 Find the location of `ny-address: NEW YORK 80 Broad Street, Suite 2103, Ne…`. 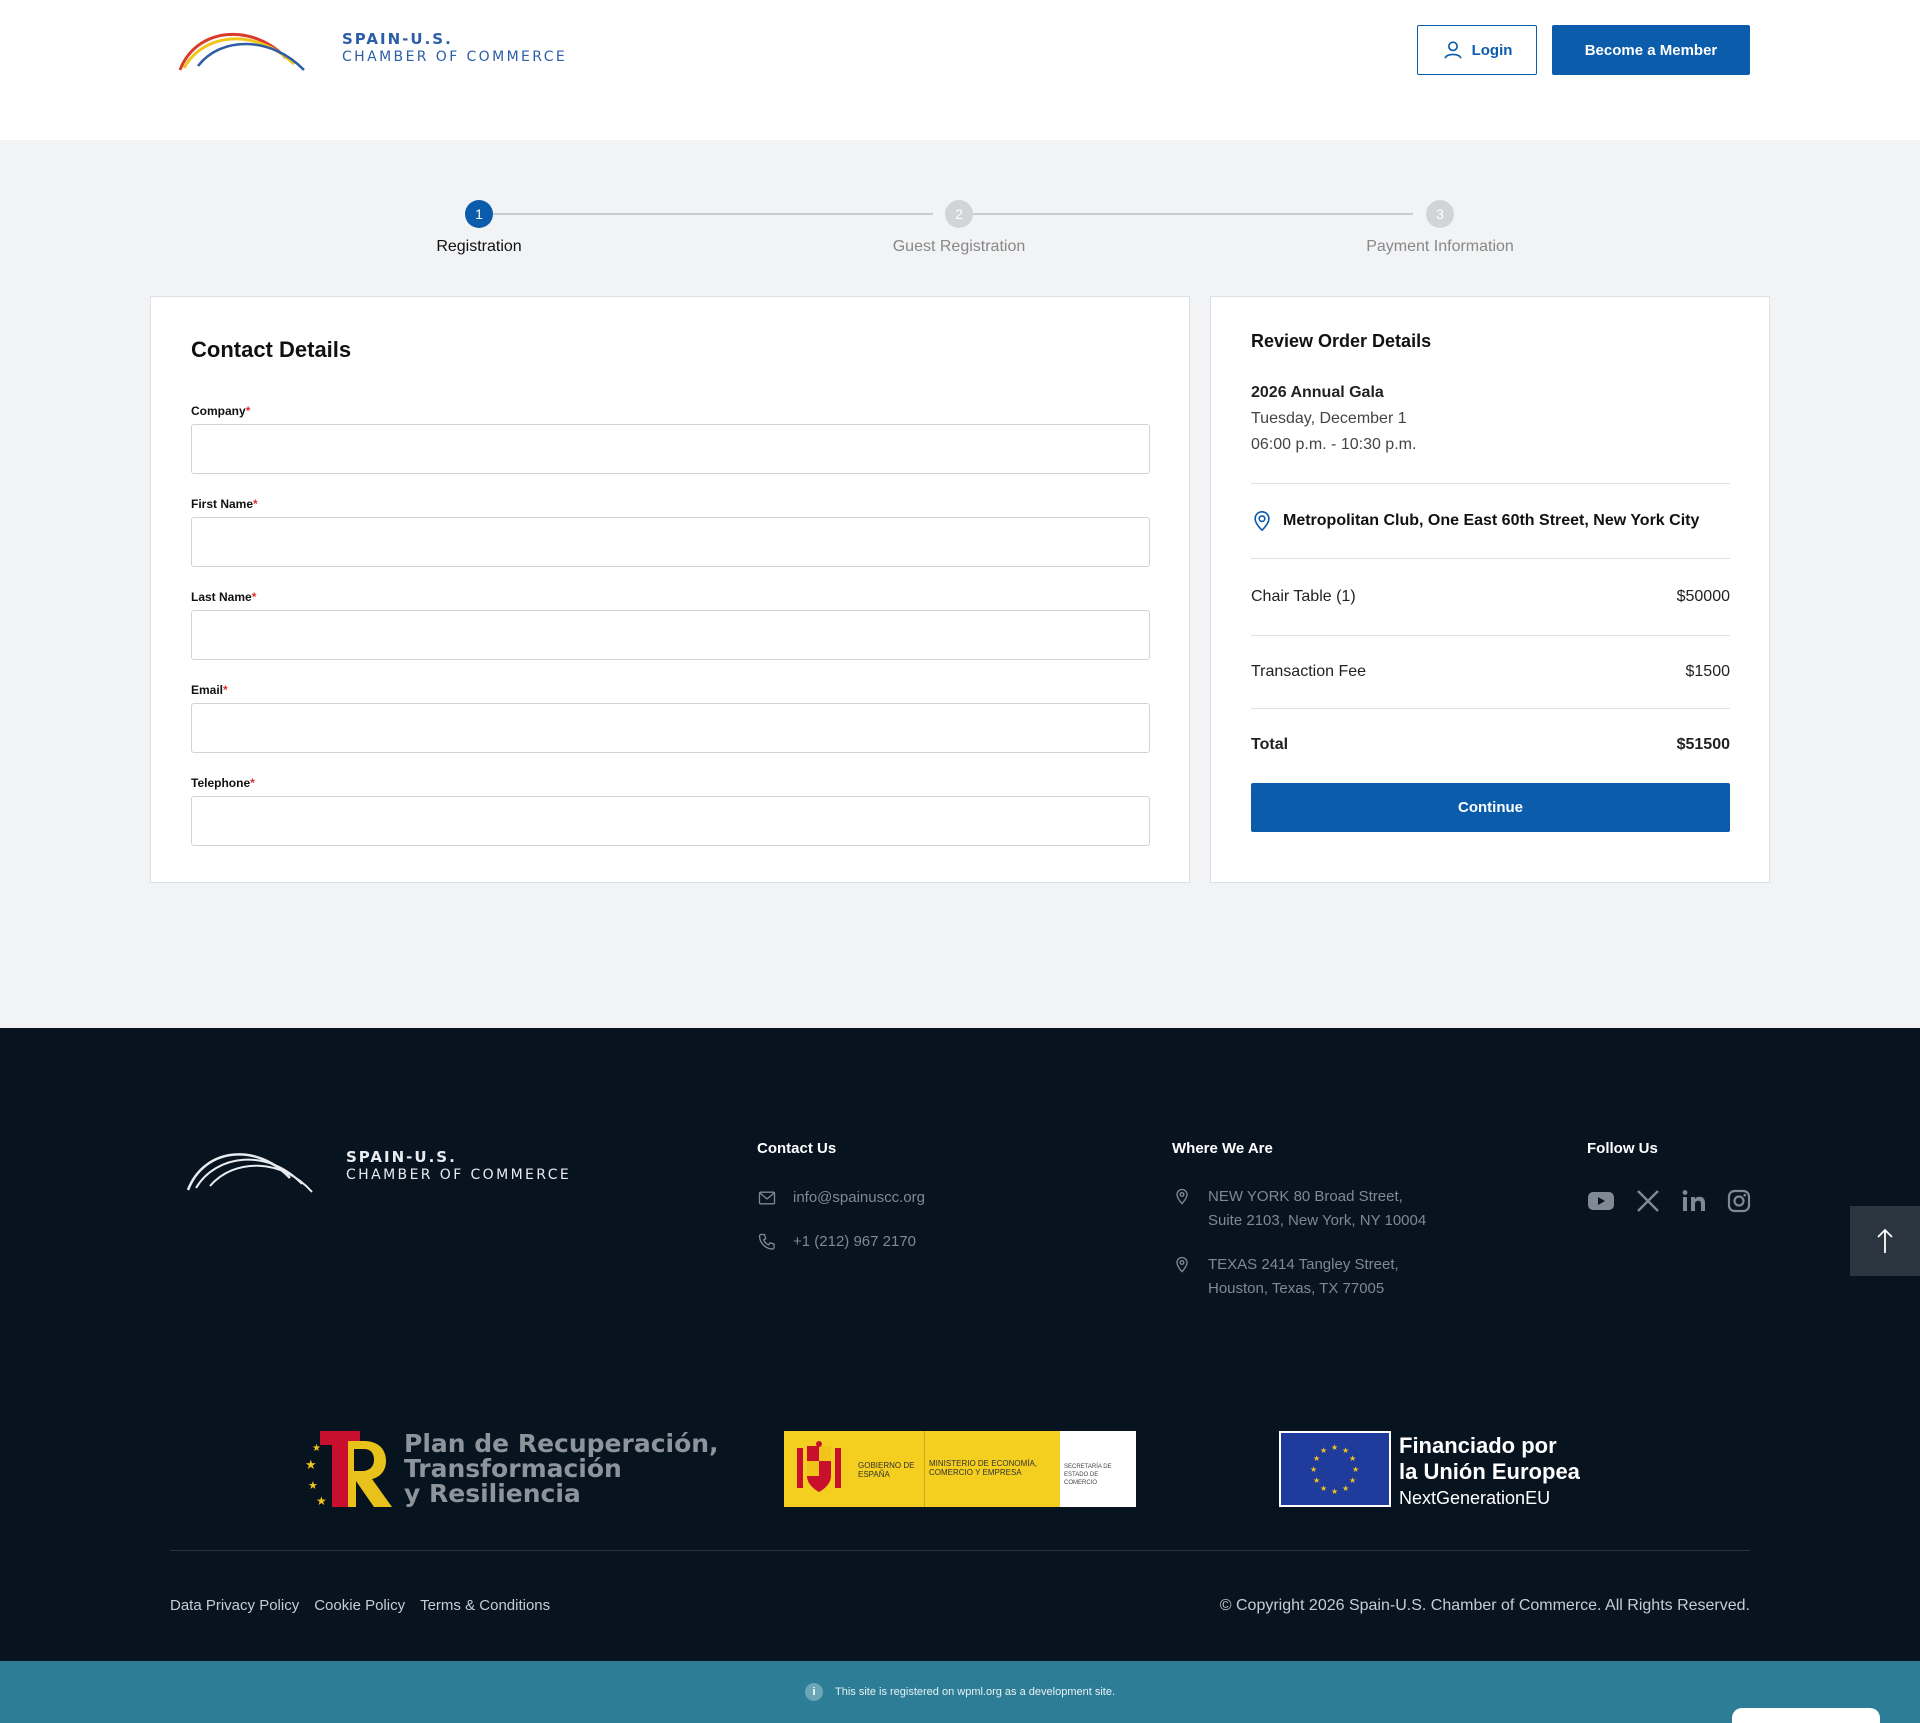

ny-address: NEW YORK 80 Broad Street, Suite 2103, Ne… is located at coordinates (1299, 1209).